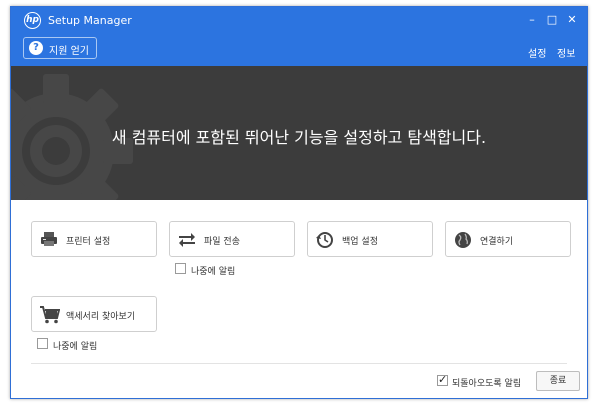 The width and height of the screenshot is (600, 409). I want to click on file-transfer-tile: 파일 전송, so click(232, 239).